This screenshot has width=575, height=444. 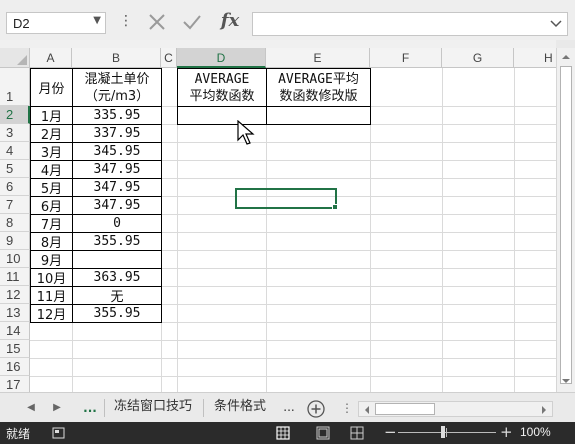 I want to click on row-header-7: 7, so click(x=15, y=205).